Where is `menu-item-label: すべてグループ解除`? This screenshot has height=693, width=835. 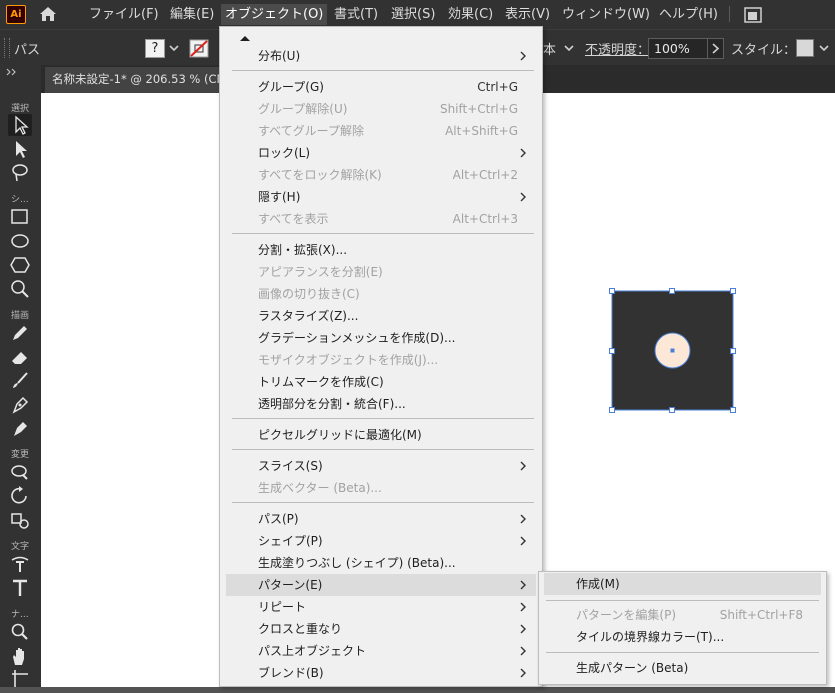
menu-item-label: すべてグループ解除 is located at coordinates (311, 131).